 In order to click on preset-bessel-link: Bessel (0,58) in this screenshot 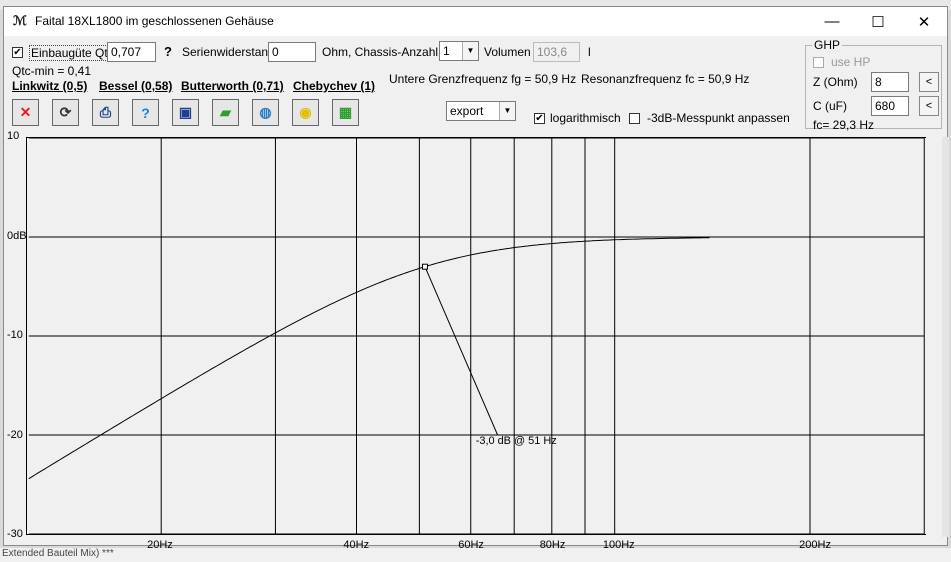, I will do `click(135, 86)`.